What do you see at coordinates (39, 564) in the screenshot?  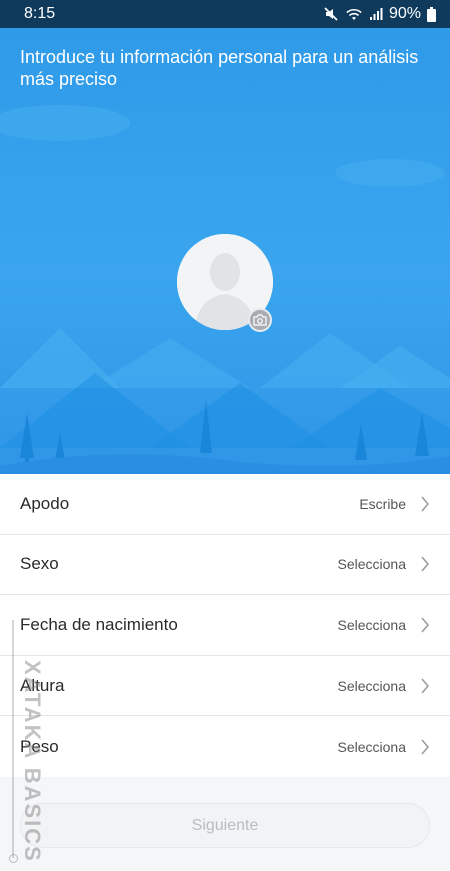 I see `row-label: Sexo` at bounding box center [39, 564].